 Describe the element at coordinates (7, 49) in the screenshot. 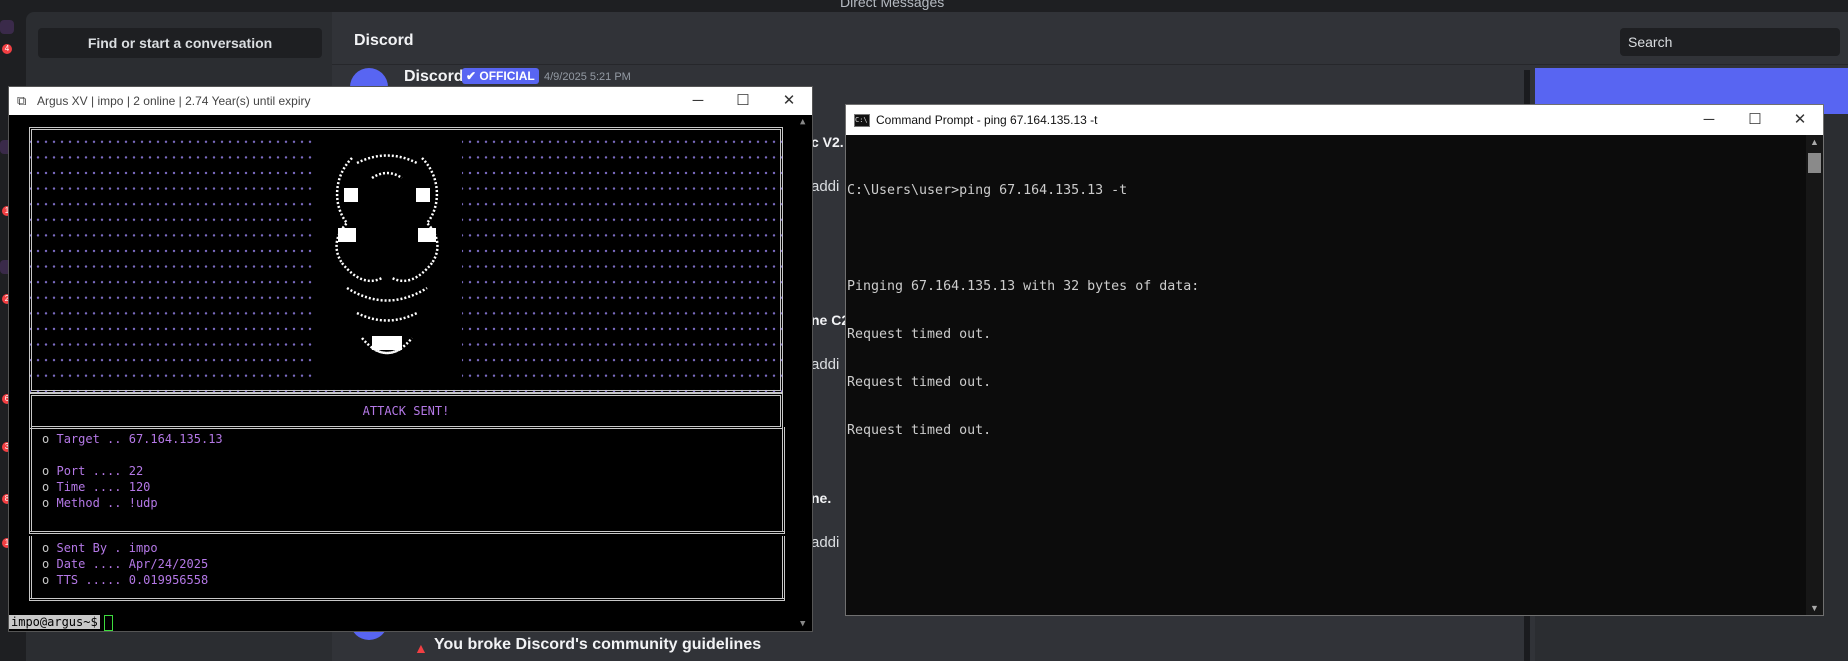

I see `server-badge: 4` at that location.